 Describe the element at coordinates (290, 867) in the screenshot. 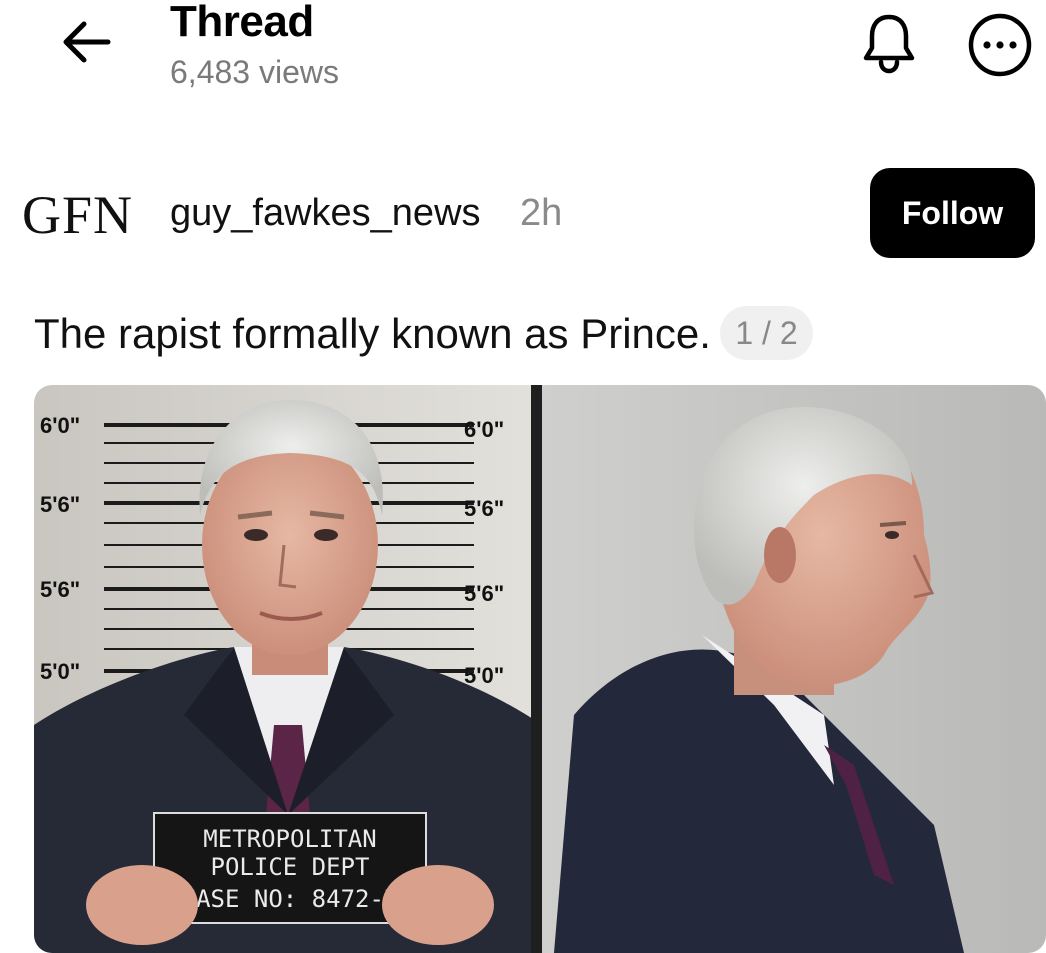

I see `placard-line: POLICE DEPT` at that location.